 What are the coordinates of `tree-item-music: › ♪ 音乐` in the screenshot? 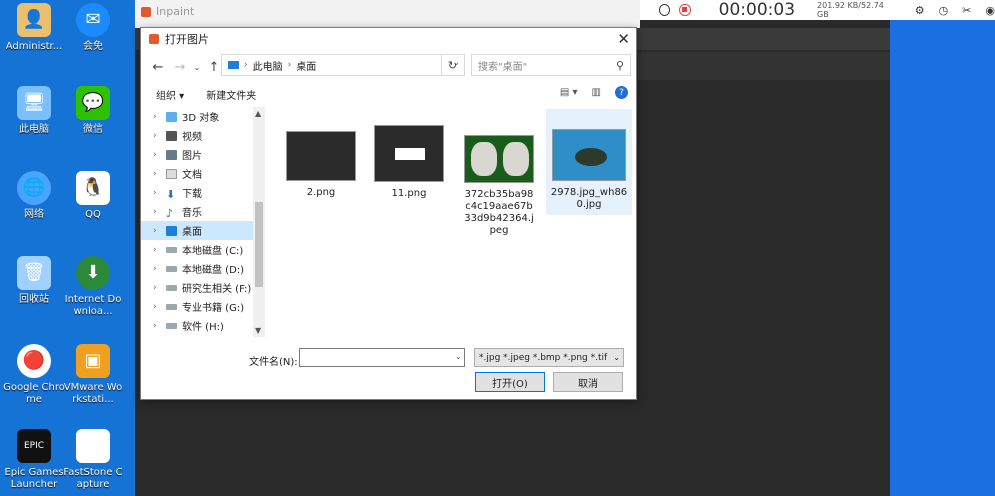 It's located at (203, 211).